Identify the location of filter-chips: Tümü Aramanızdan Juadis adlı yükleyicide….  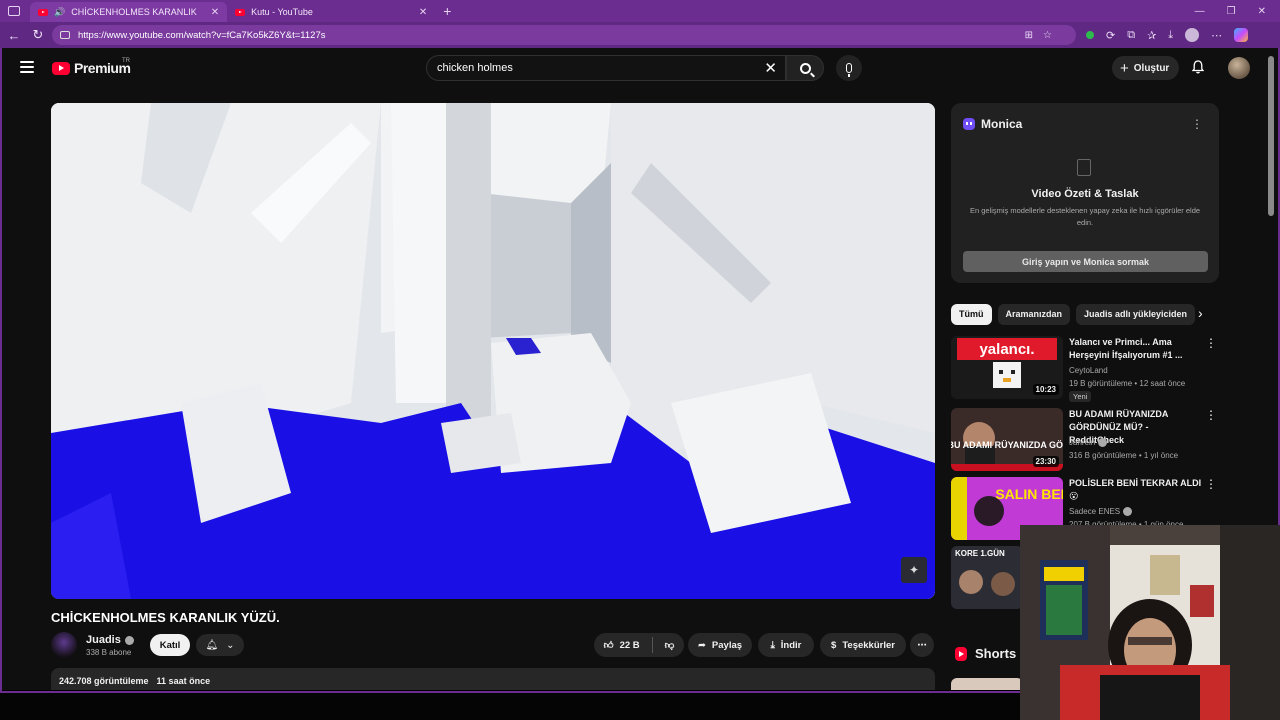
(1085, 314).